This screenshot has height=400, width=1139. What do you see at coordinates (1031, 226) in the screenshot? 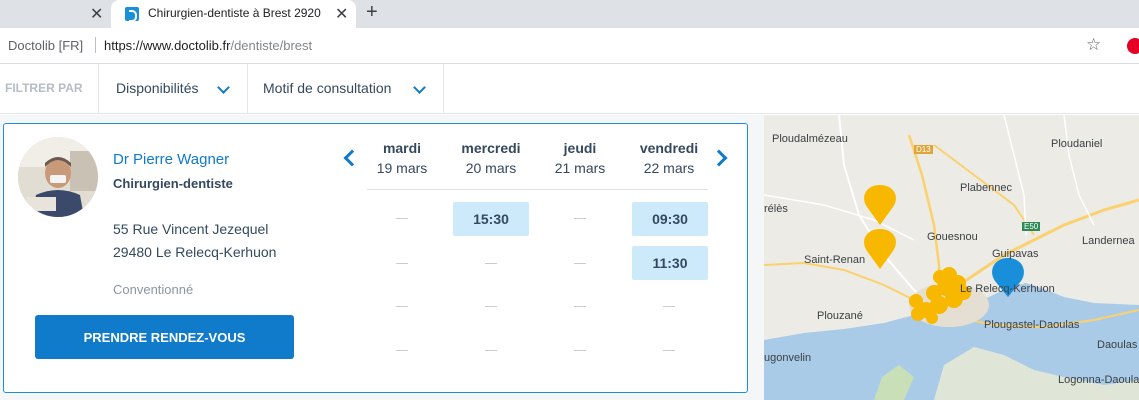
I see `road-number-tag: E50` at bounding box center [1031, 226].